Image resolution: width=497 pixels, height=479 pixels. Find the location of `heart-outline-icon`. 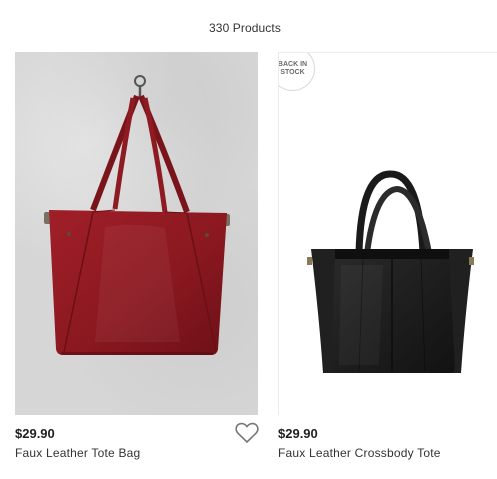

heart-outline-icon is located at coordinates (247, 433).